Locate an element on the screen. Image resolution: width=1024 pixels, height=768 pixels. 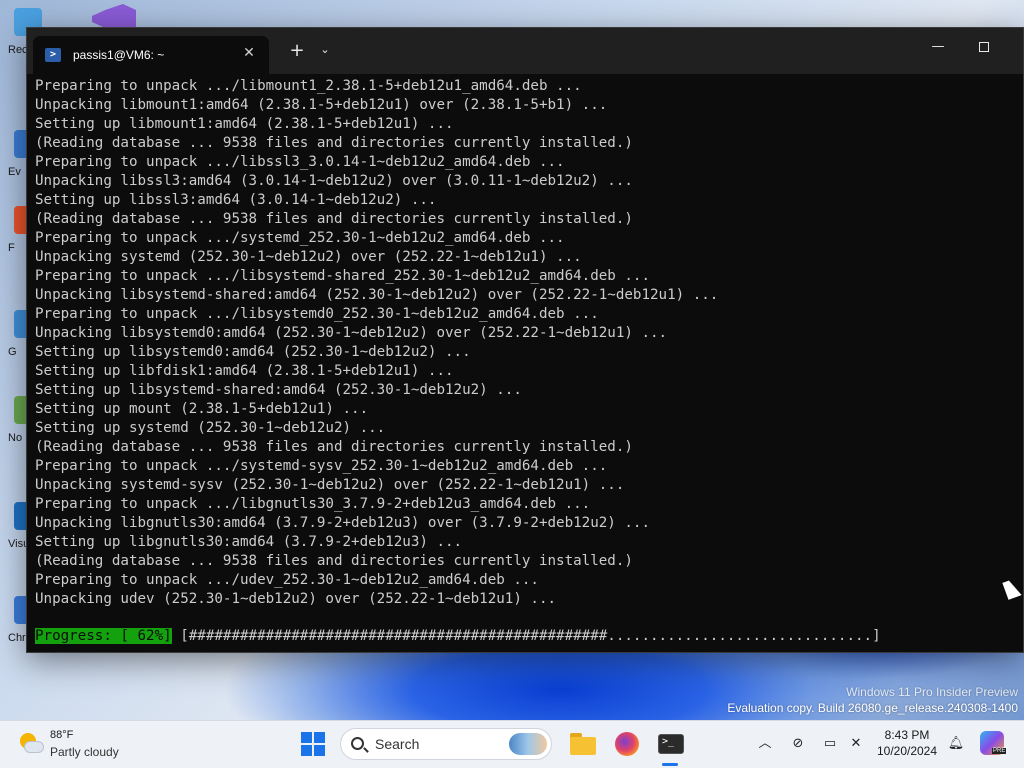
desktop-icon-label: Rec is located at coordinates (18, 50).